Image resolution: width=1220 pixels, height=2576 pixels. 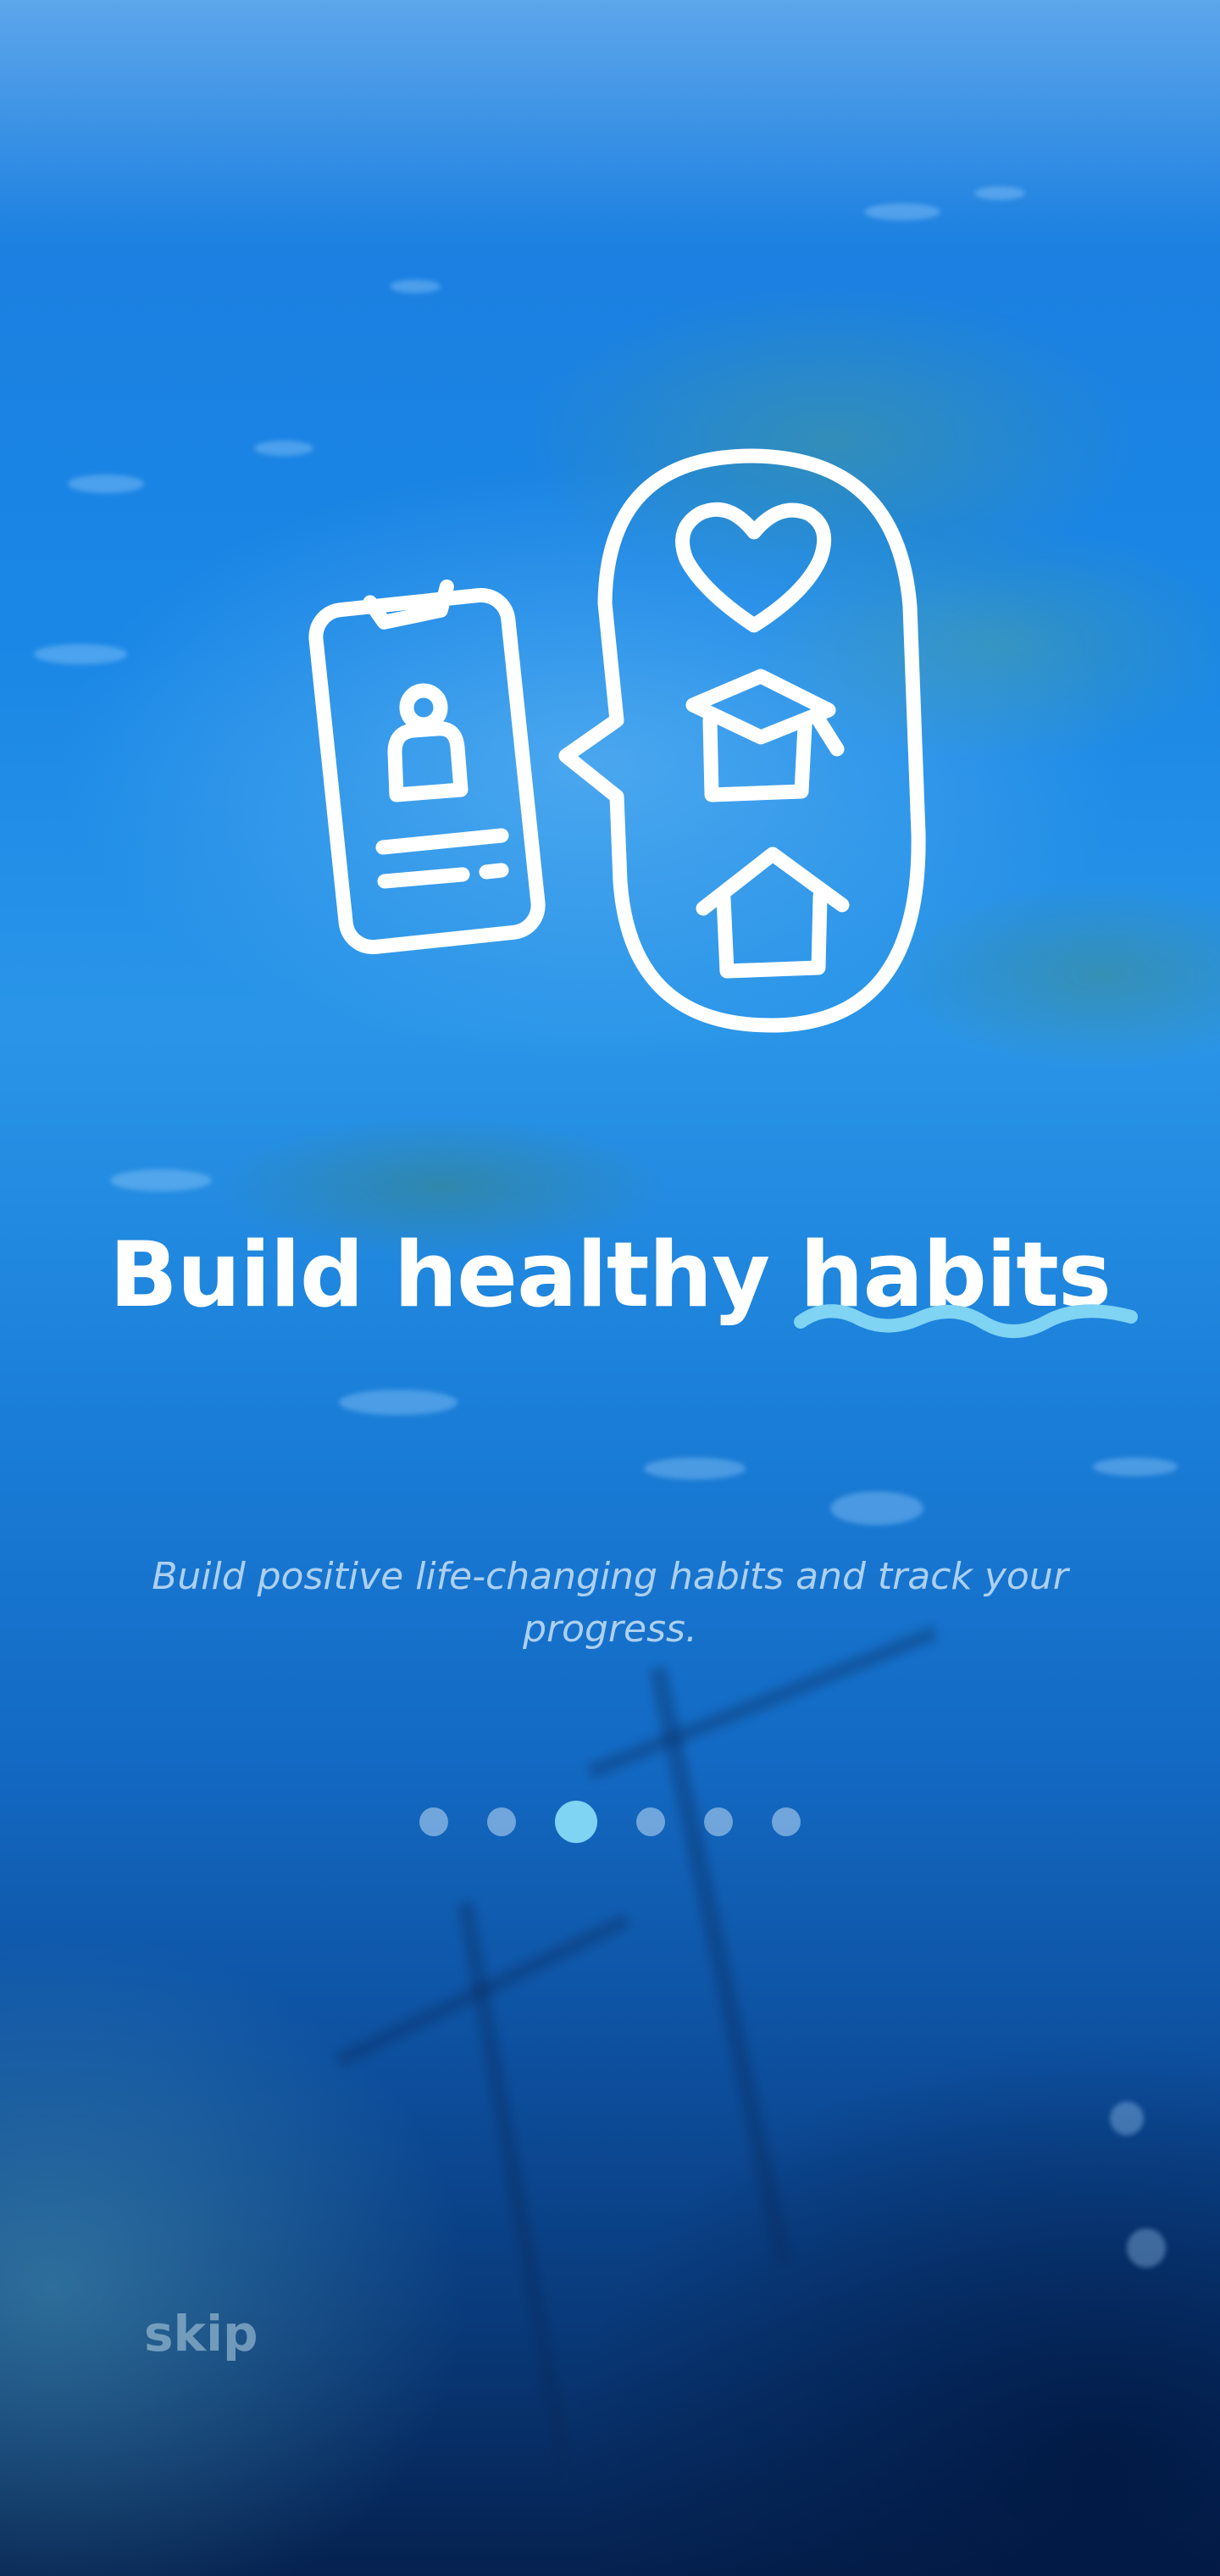 What do you see at coordinates (773, 913) in the screenshot?
I see `house-icon` at bounding box center [773, 913].